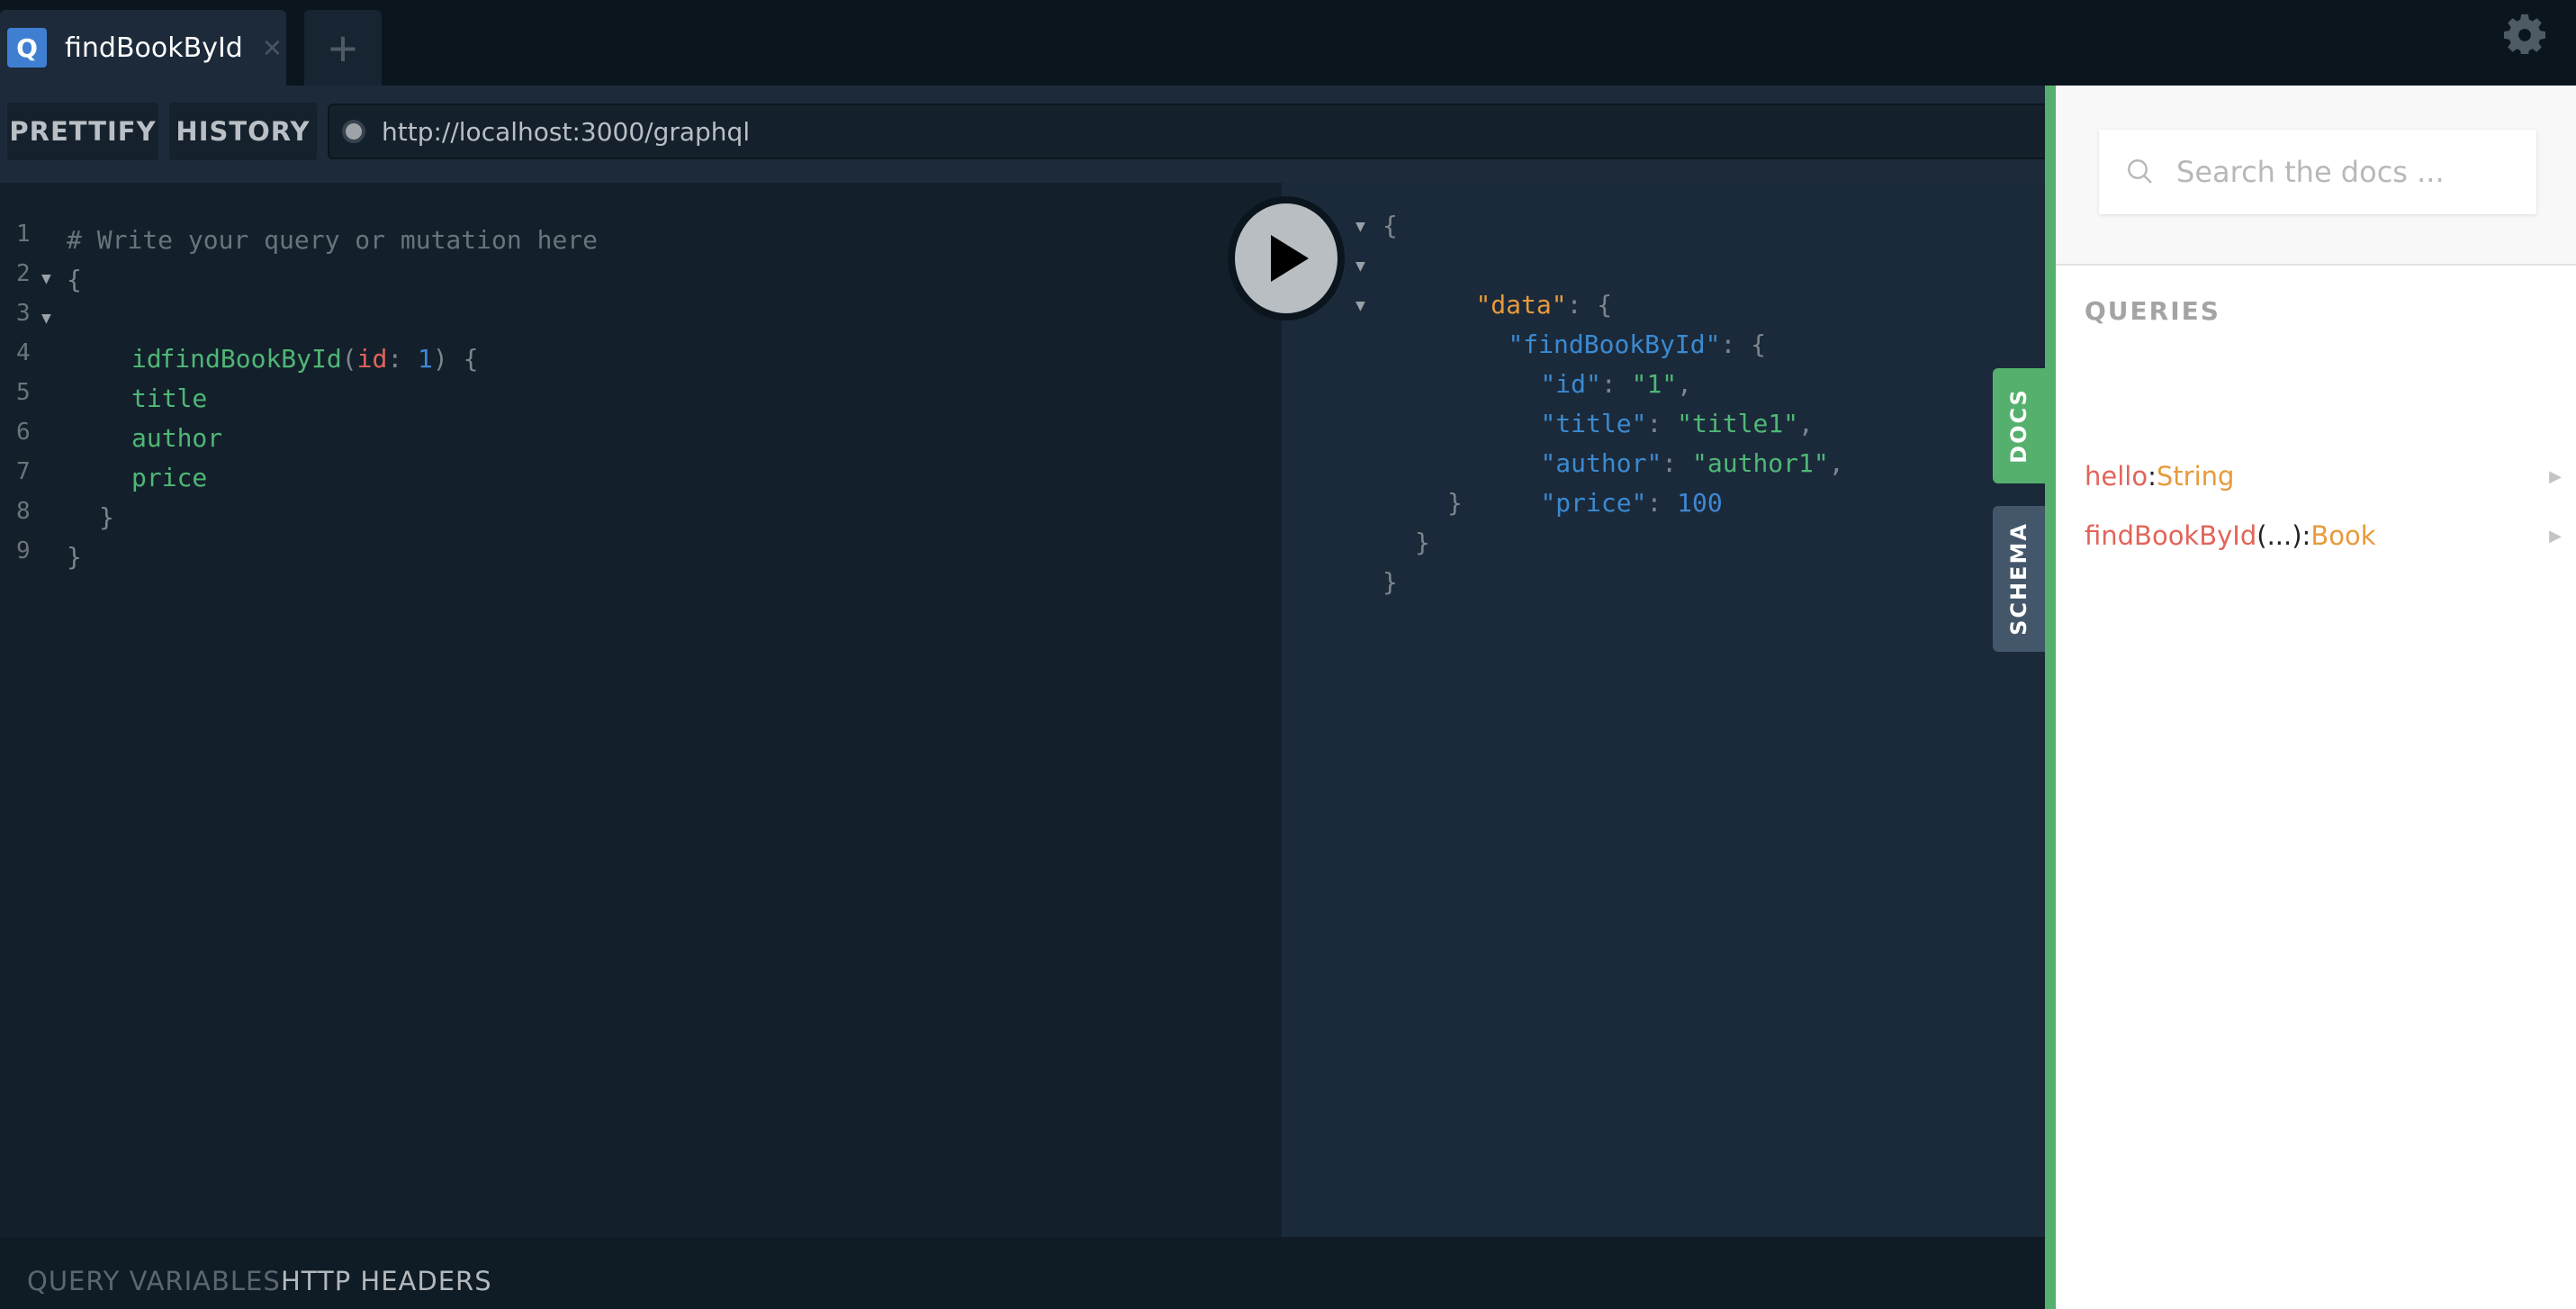 This screenshot has height=1309, width=2576. Describe the element at coordinates (2152, 311) in the screenshot. I see `queries-section-title: QUERIES` at that location.